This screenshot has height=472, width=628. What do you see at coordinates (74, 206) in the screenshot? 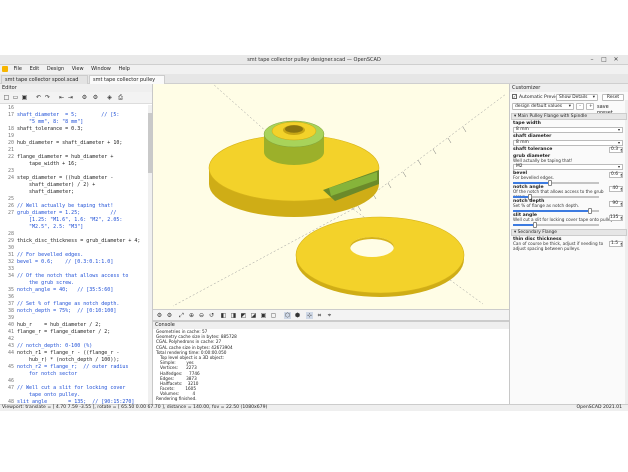
I see `code-line: 26// Well actually be taping that!` at bounding box center [74, 206].